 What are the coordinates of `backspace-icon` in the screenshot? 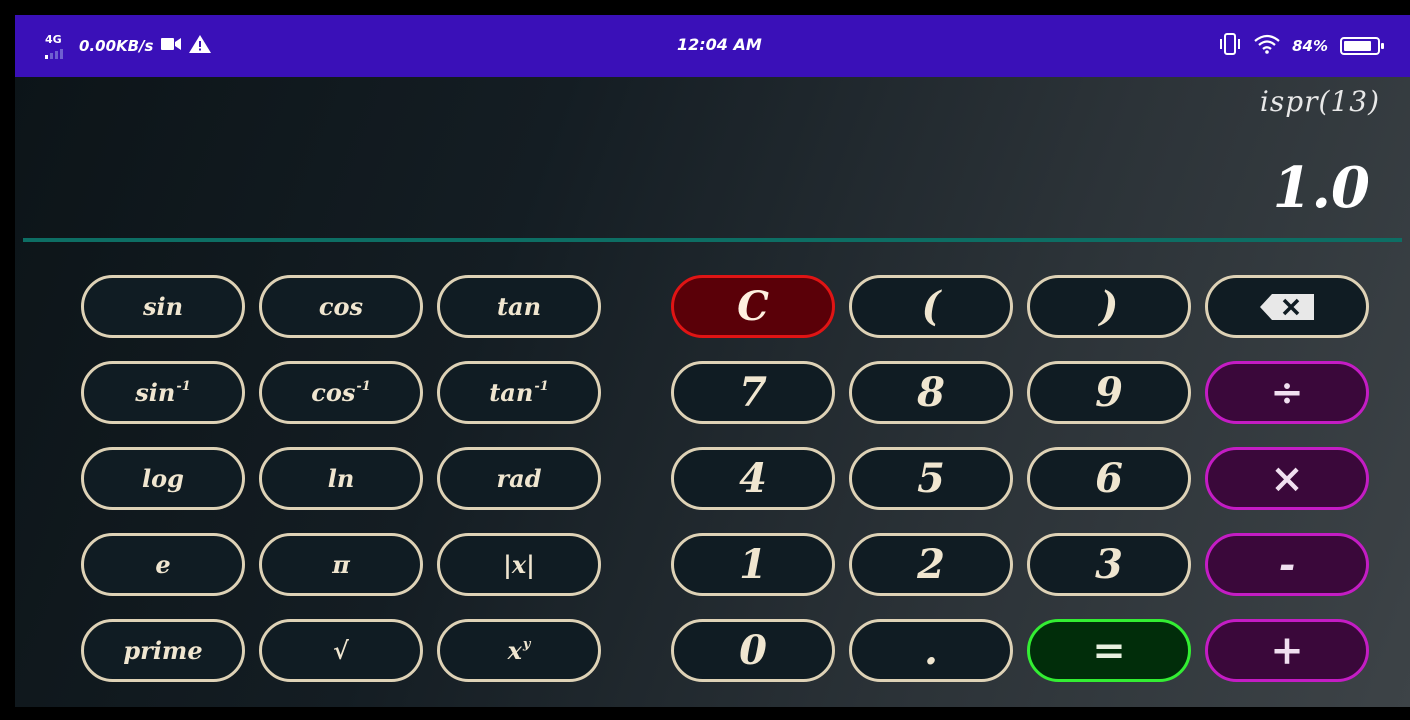 It's located at (1287, 306).